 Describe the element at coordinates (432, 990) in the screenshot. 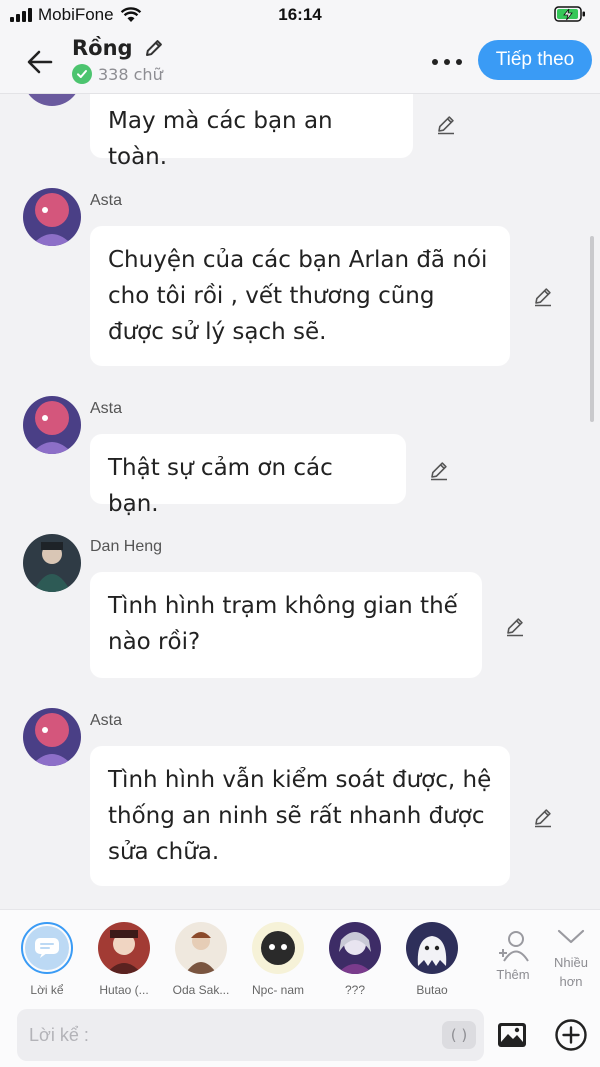

I see `character-label: Butao` at that location.